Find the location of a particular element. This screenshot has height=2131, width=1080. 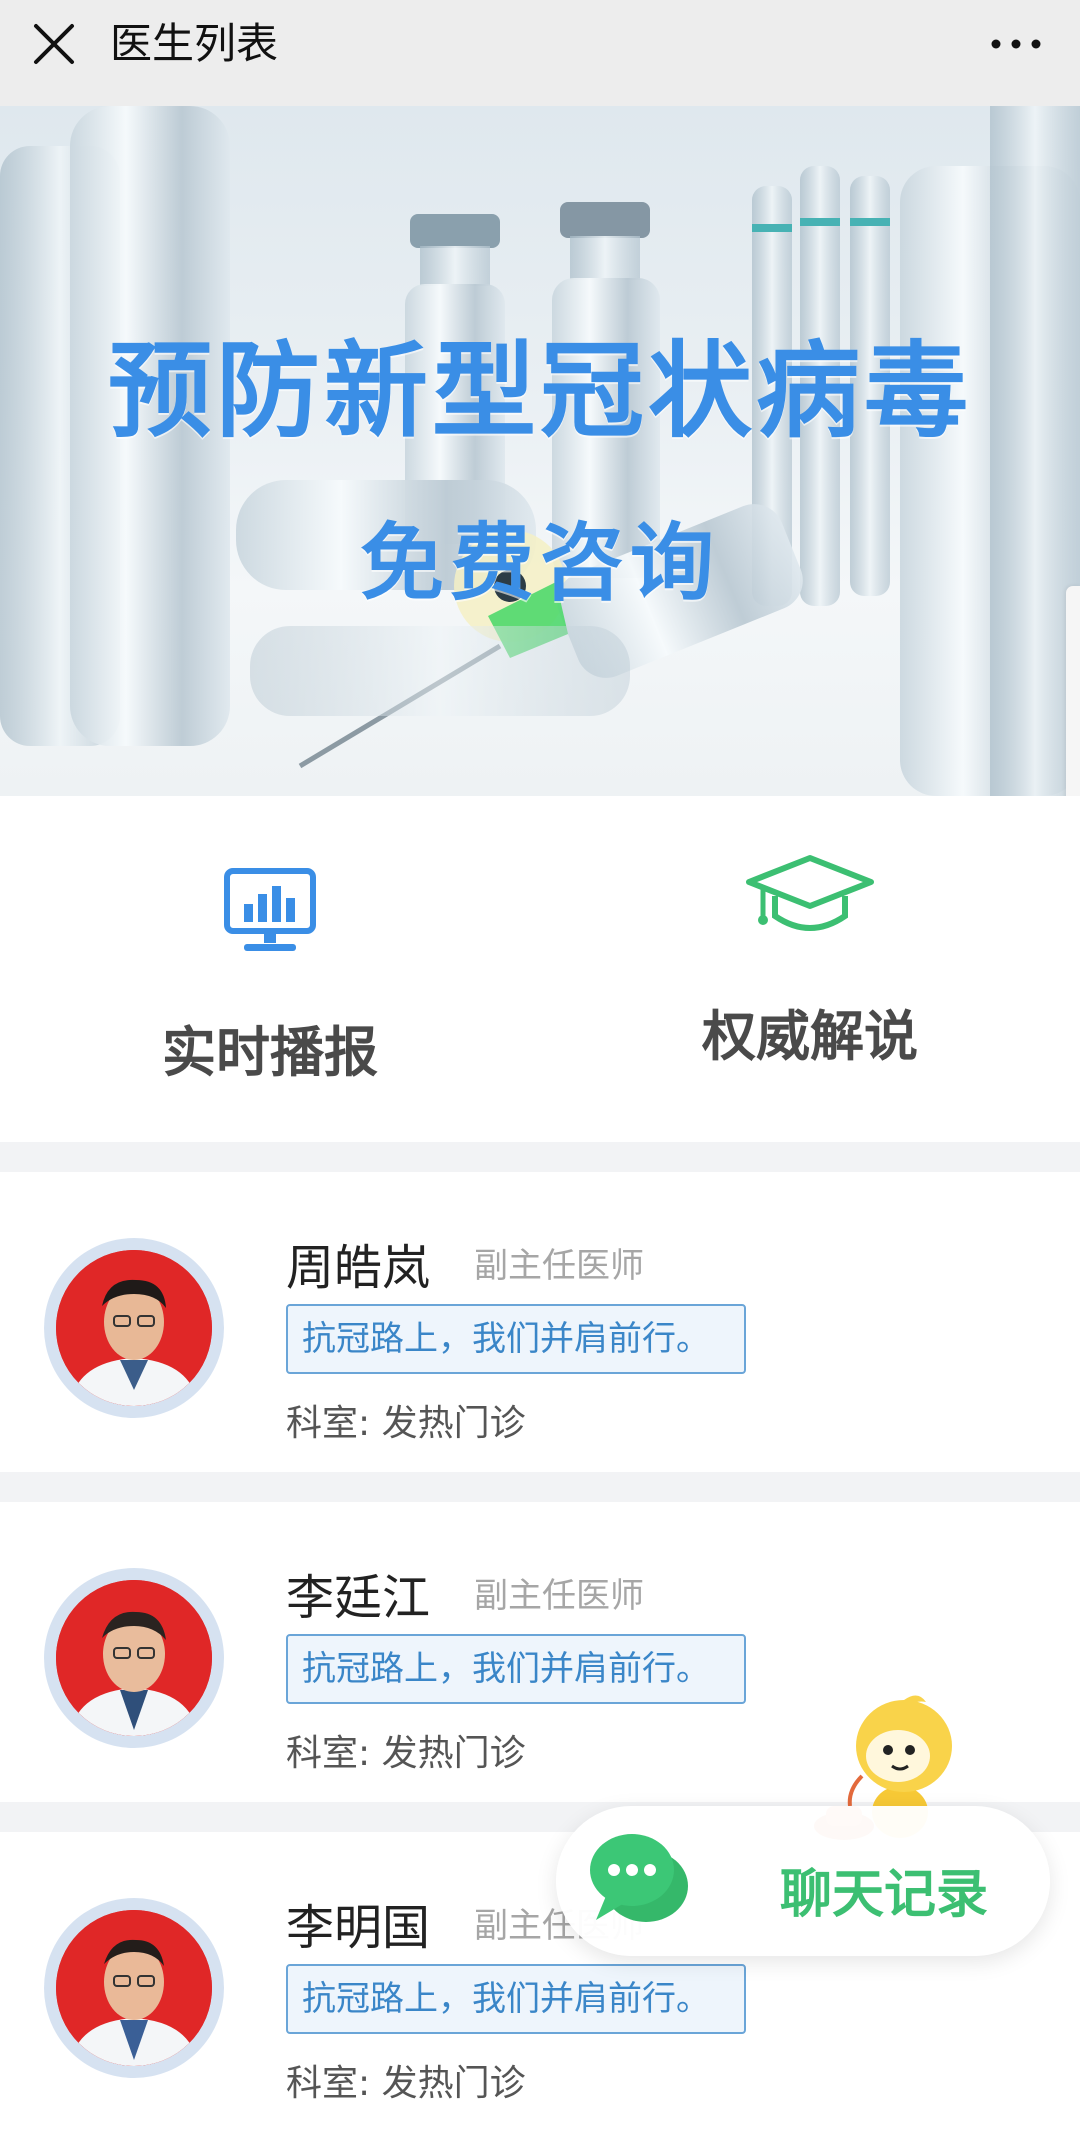

page-title: 医生列表 is located at coordinates (194, 43).